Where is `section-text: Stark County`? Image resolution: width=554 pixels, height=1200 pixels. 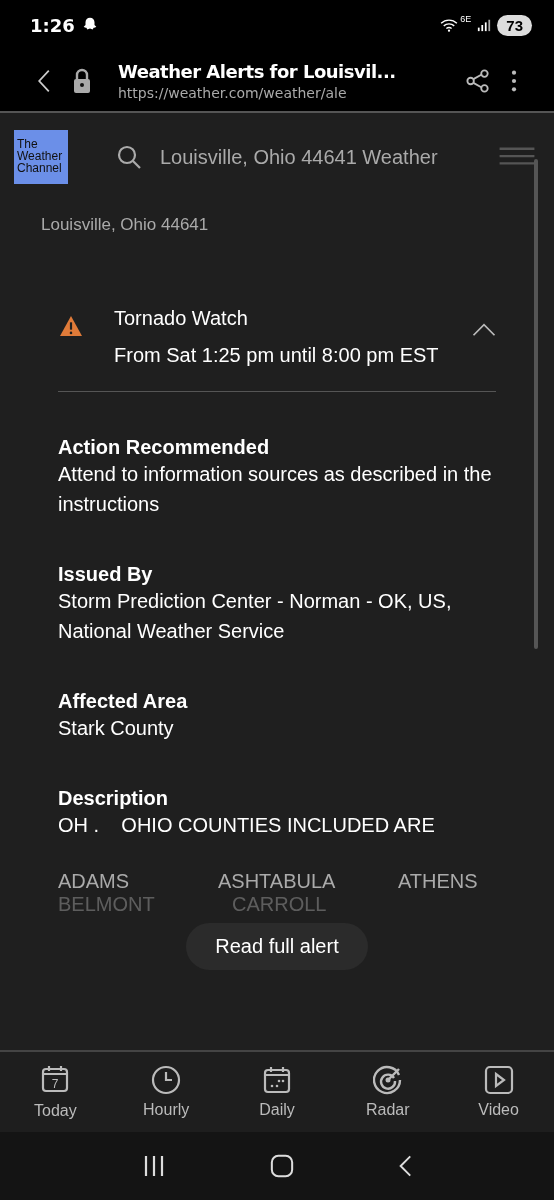 section-text: Stark County is located at coordinates (116, 728).